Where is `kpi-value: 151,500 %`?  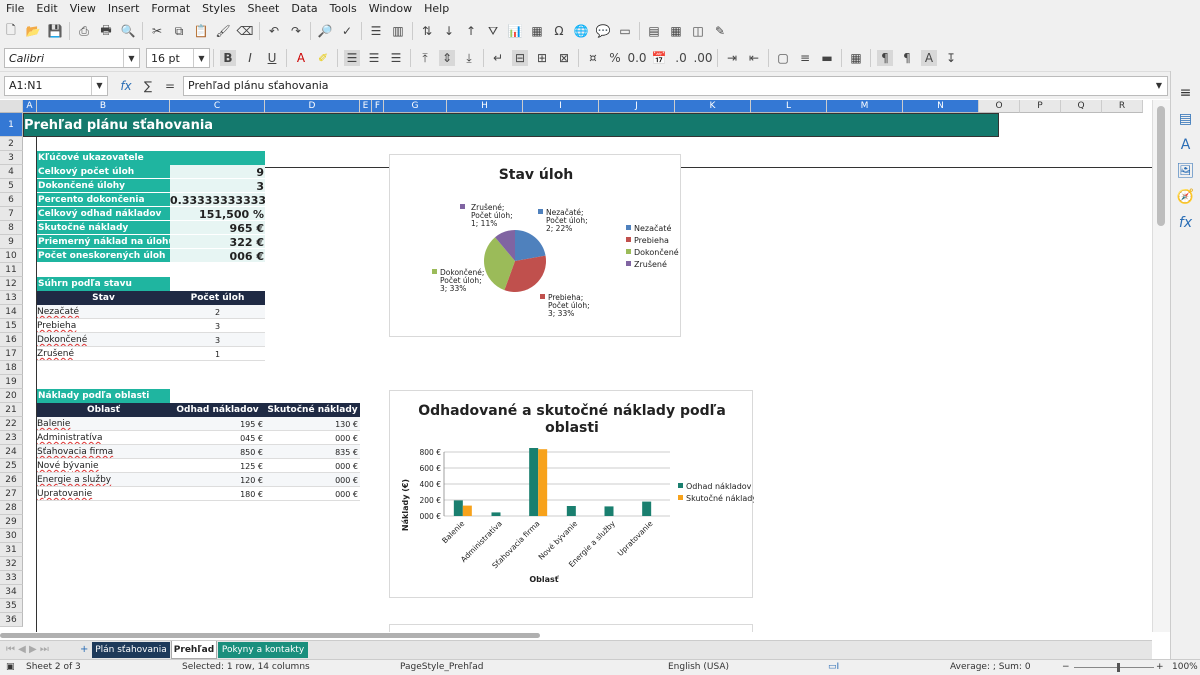
kpi-value: 151,500 % is located at coordinates (217, 214).